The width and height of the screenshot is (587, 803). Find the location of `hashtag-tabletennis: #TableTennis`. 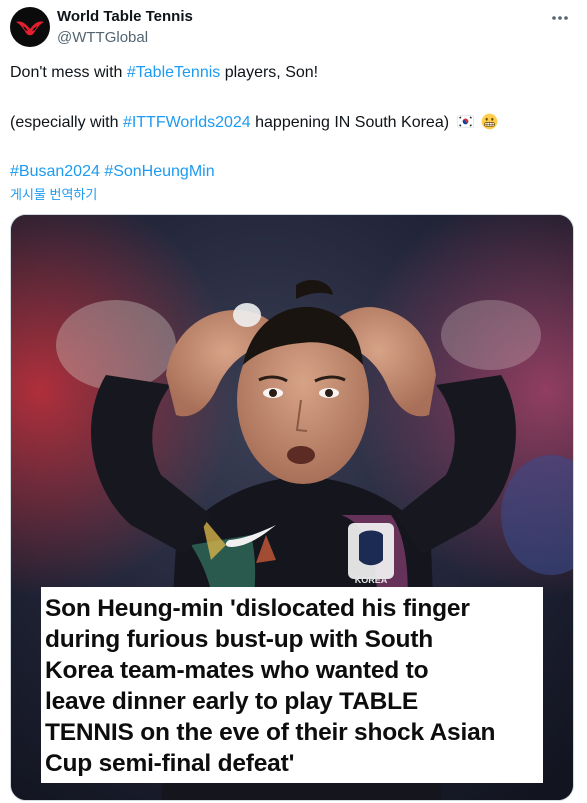

hashtag-tabletennis: #TableTennis is located at coordinates (173, 72).